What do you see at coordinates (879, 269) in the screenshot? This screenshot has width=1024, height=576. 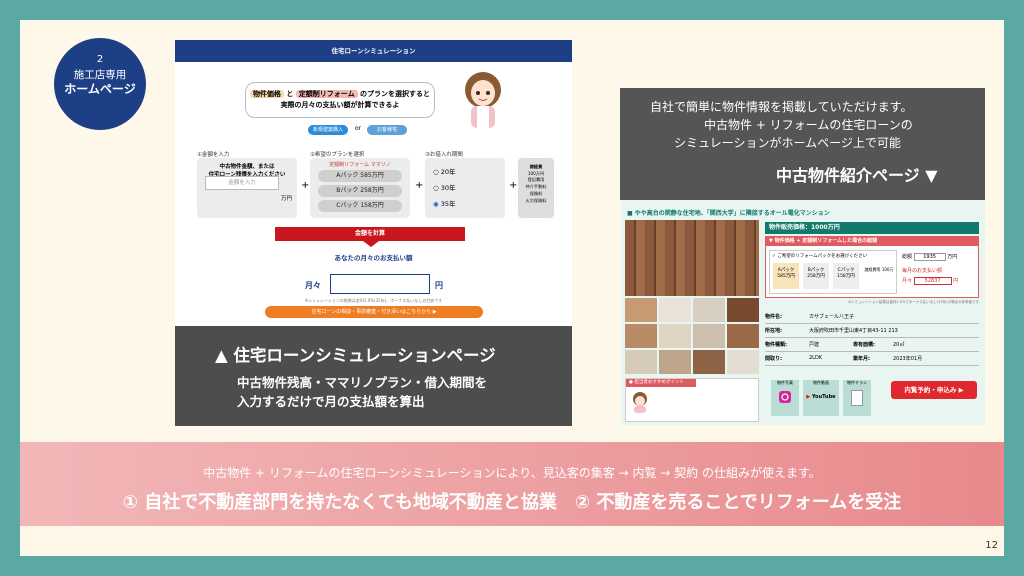 I see `extra-costs: 諸経費等 100万` at bounding box center [879, 269].